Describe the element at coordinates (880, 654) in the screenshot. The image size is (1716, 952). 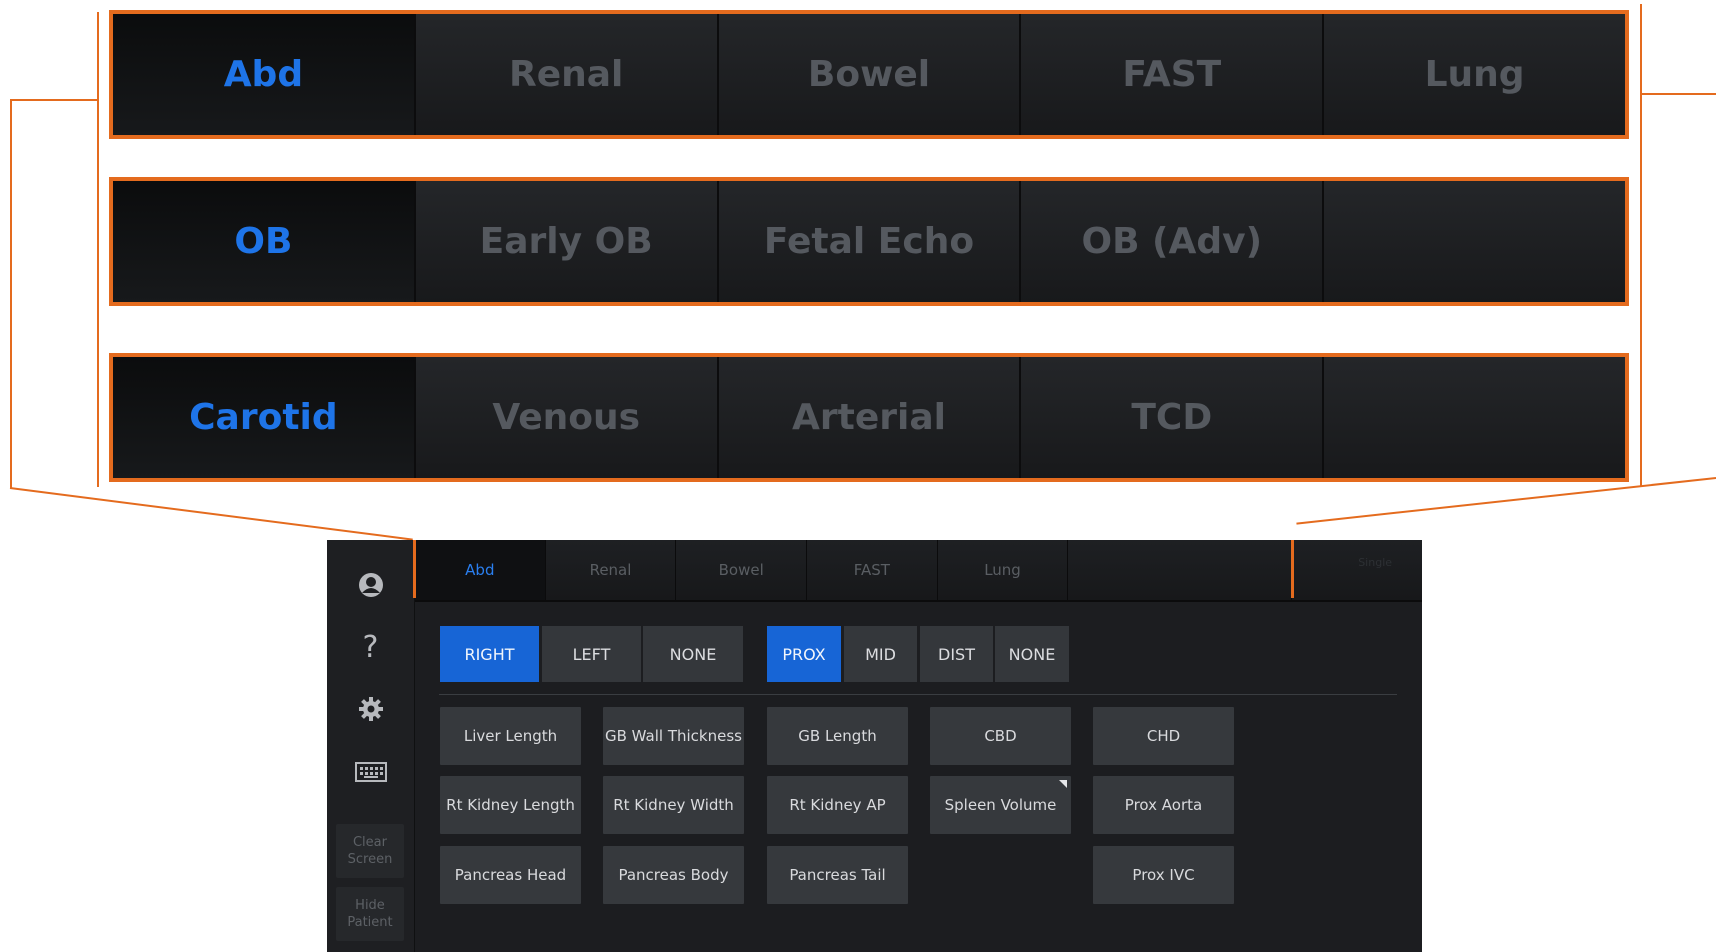
I see `position-mid-button: MID` at that location.